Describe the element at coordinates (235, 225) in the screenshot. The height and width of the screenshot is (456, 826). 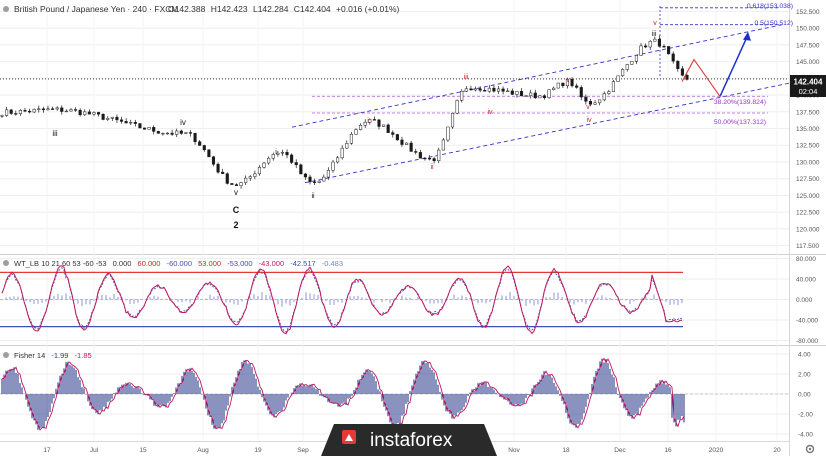
I see `wave-label: 2` at that location.